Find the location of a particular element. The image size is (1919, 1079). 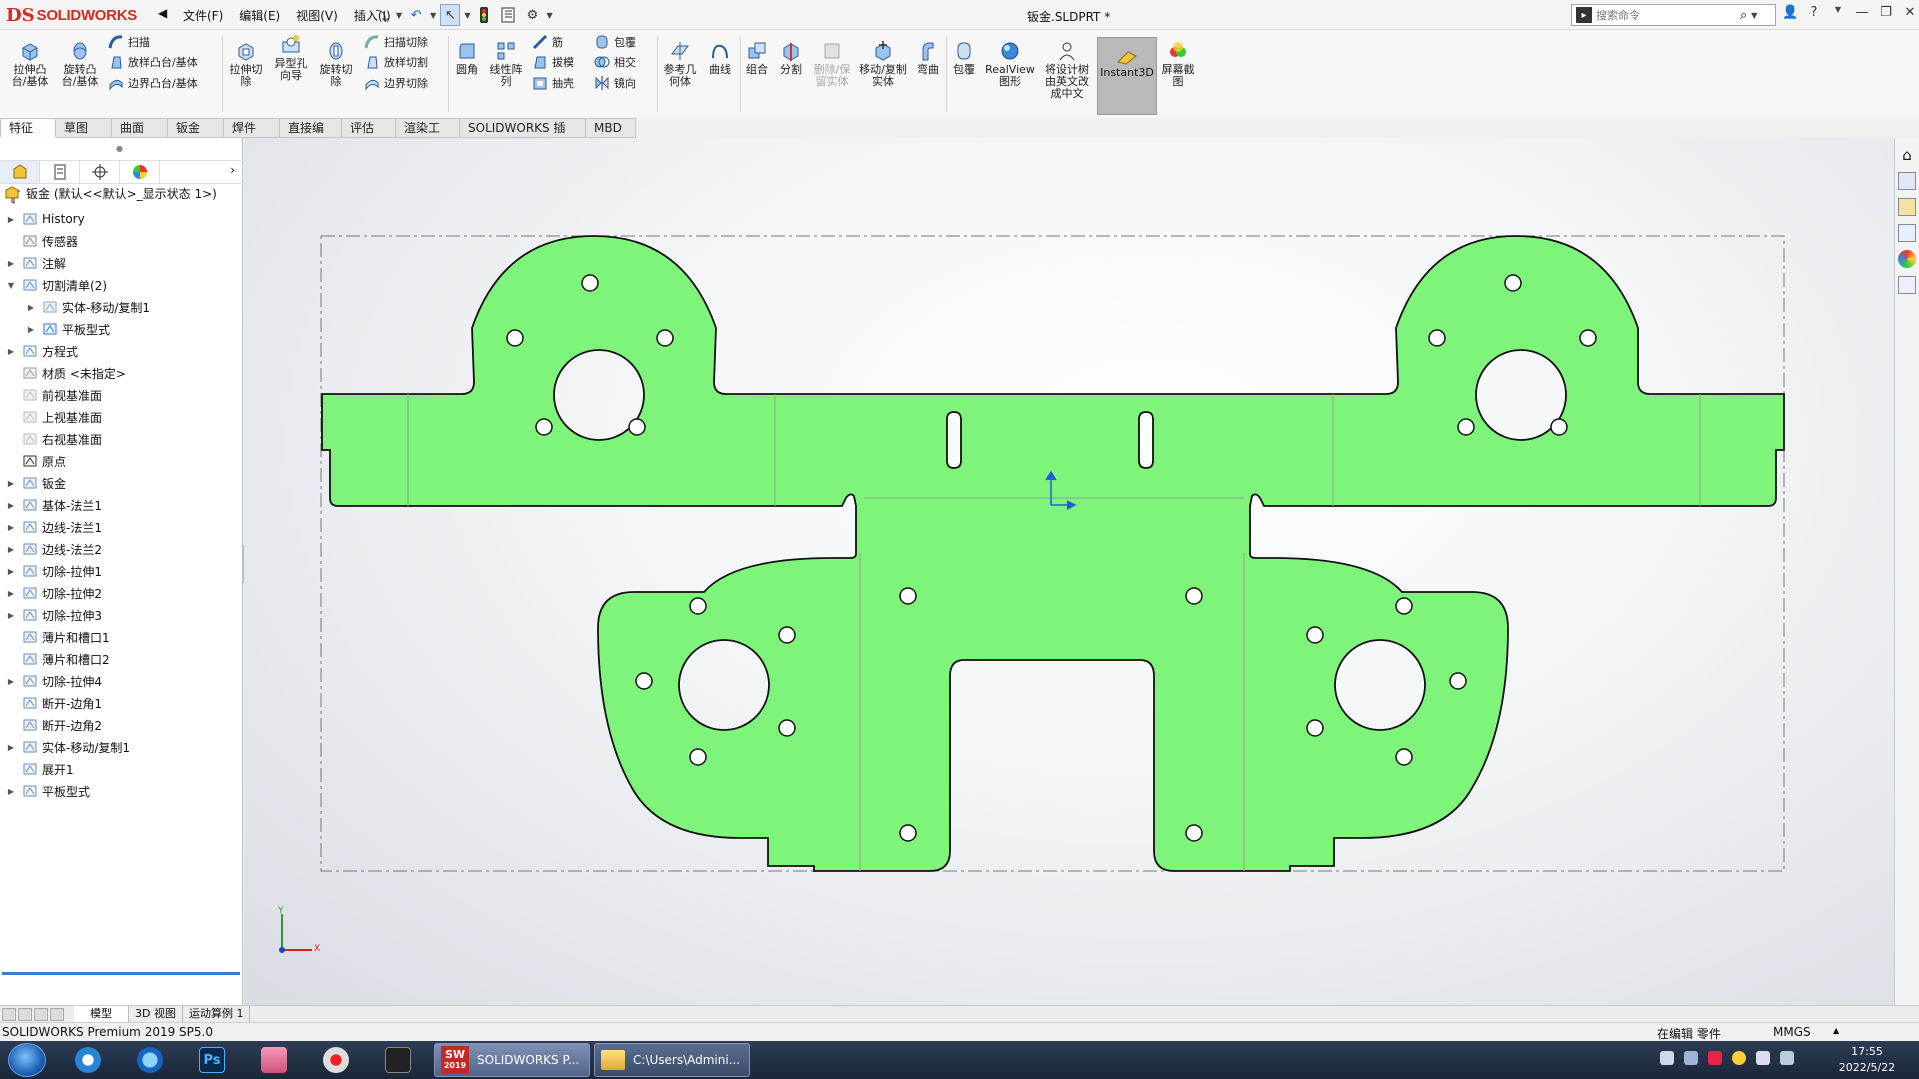

menu-arrow-icon: ◀ is located at coordinates (162, 13).